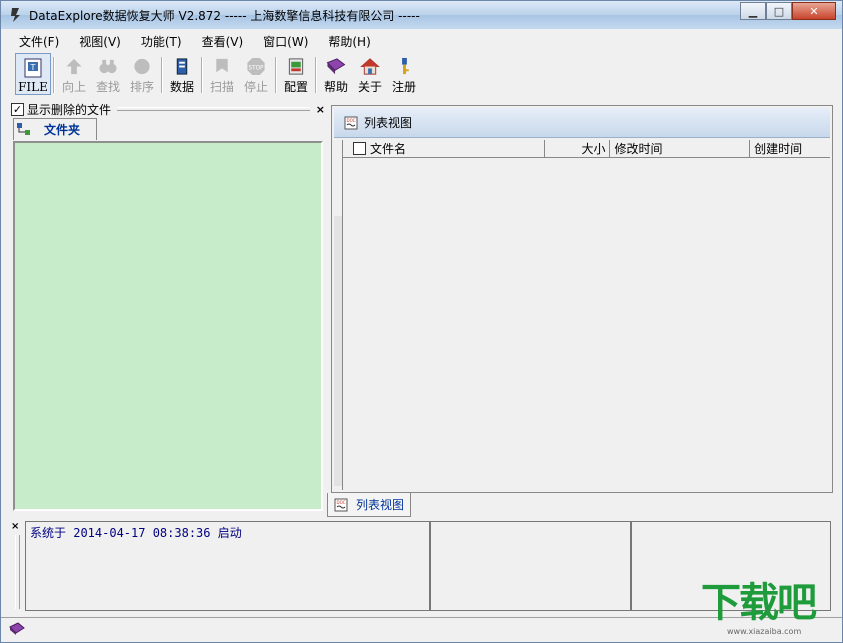 Image resolution: width=843 pixels, height=643 pixels. What do you see at coordinates (108, 66) in the screenshot?
I see `binoculars-icon` at bounding box center [108, 66].